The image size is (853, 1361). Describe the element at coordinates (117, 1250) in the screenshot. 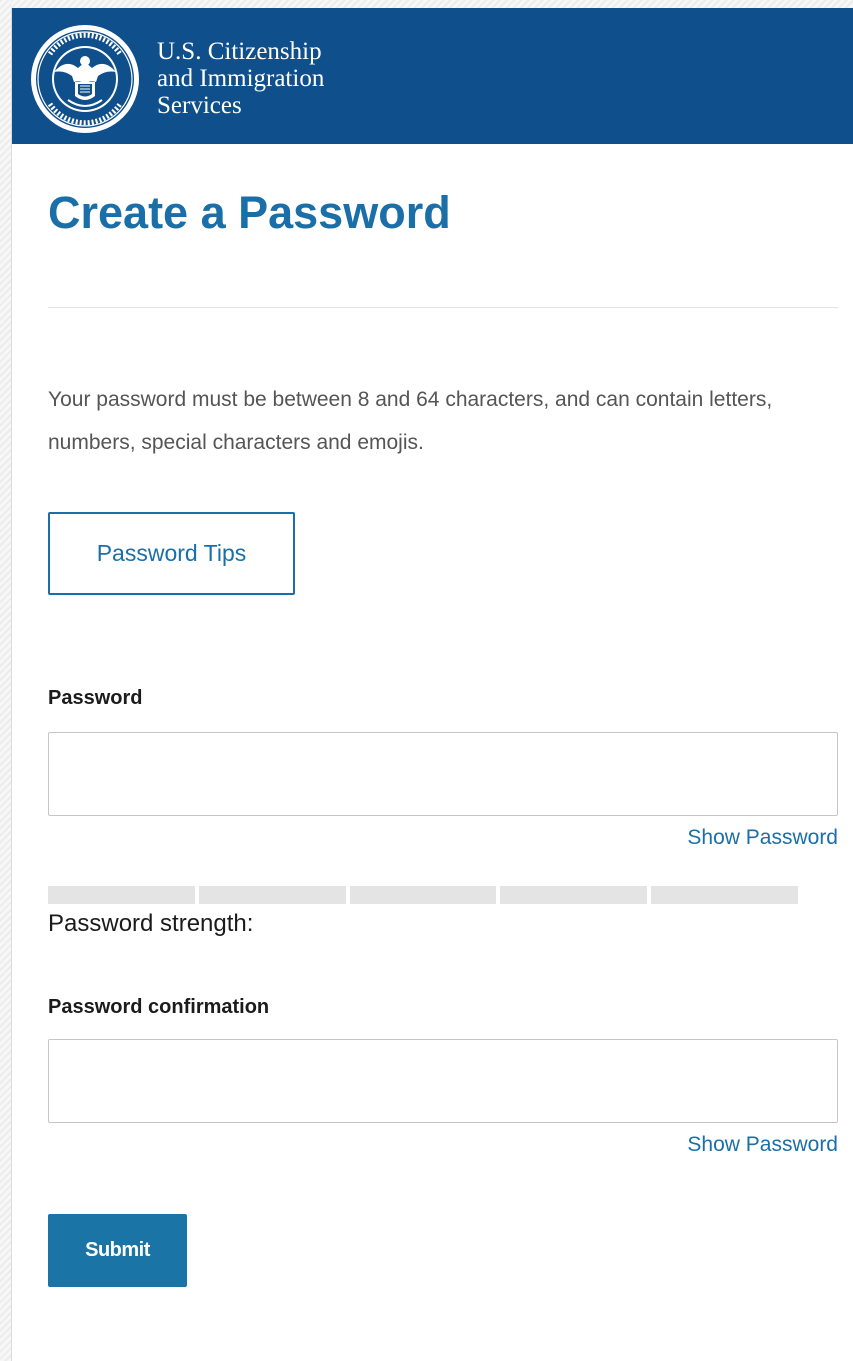

I see `submit-button: Submit` at that location.